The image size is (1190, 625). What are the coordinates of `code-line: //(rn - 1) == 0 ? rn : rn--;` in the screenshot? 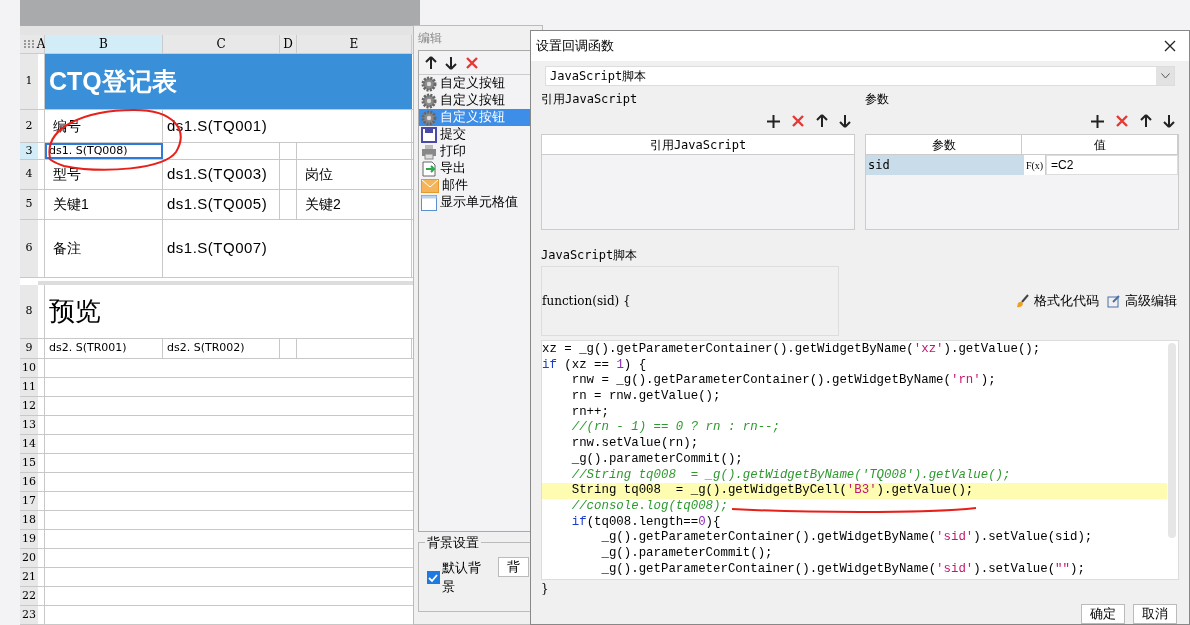 It's located at (675, 428).